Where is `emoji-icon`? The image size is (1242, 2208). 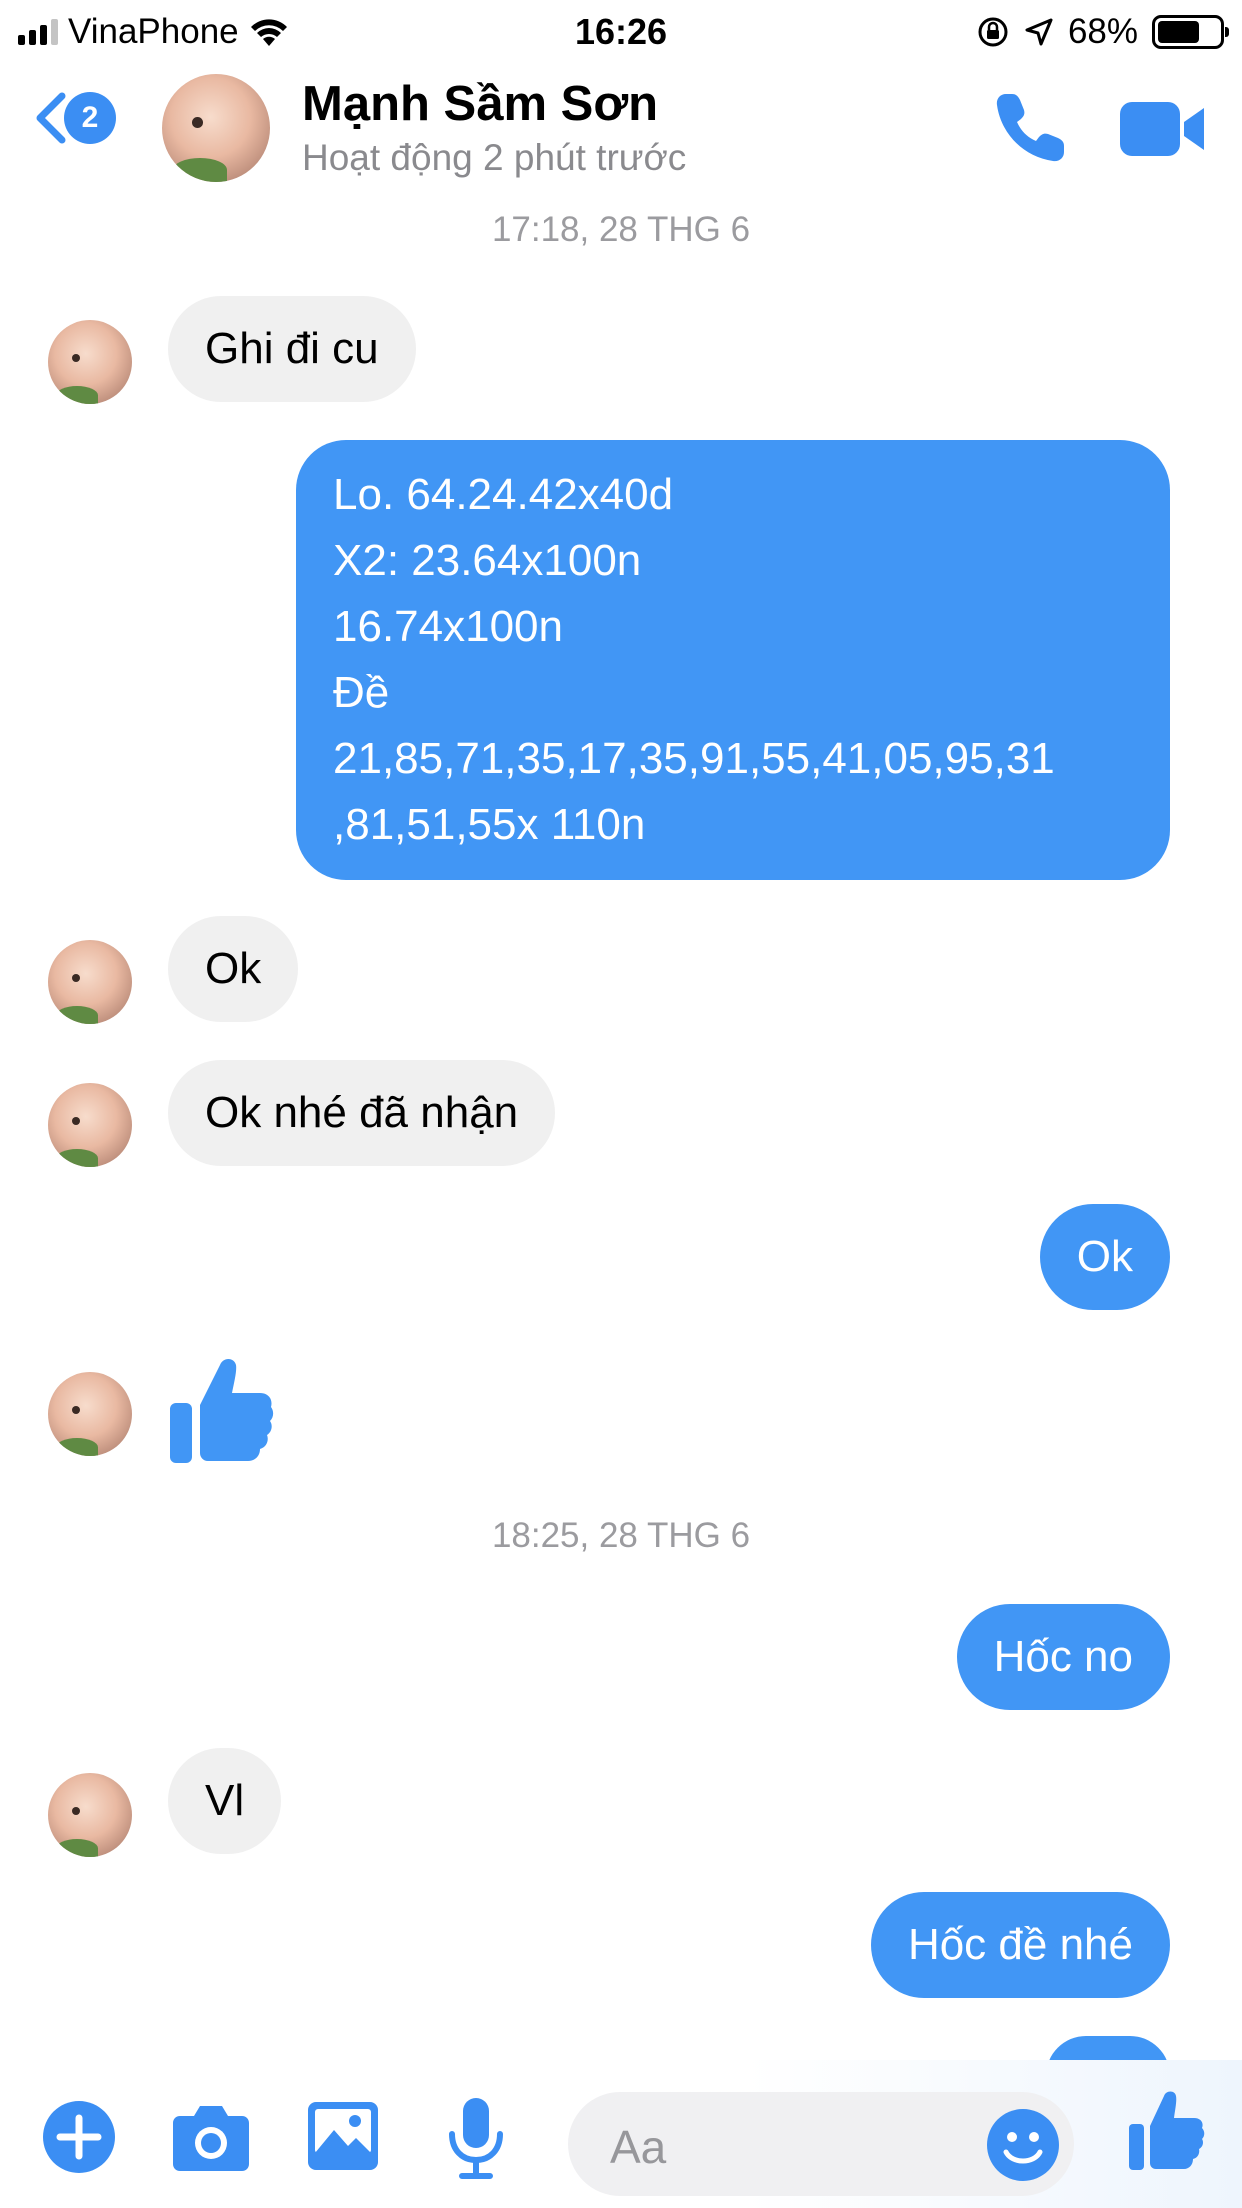
emoji-icon is located at coordinates (1023, 2145).